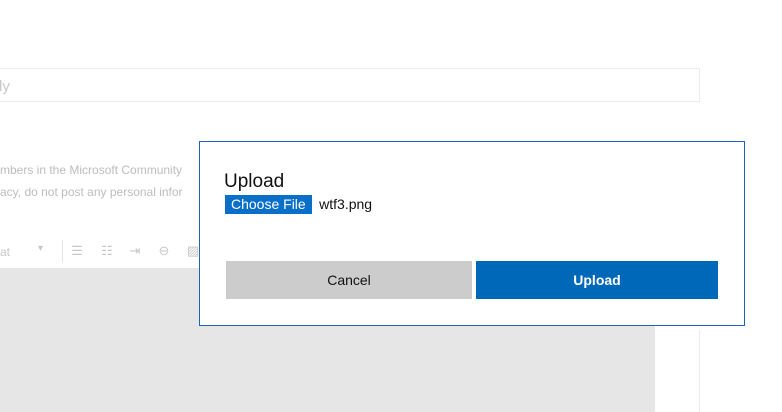 The height and width of the screenshot is (412, 782). I want to click on editor-toolbar: at ▾ ☰ ☷ ⇥ ⊖ ▨, so click(100, 252).